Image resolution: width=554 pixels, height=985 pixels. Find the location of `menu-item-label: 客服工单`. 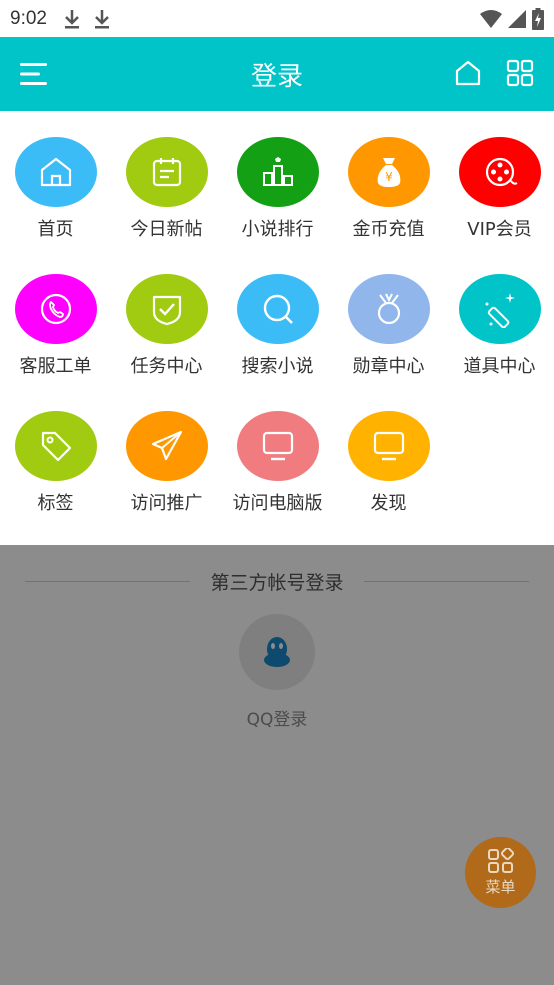

menu-item-label: 客服工单 is located at coordinates (55, 366).